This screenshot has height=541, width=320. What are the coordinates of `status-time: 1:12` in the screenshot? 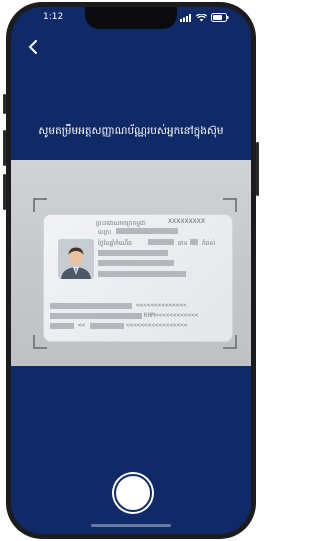 It's located at (53, 17).